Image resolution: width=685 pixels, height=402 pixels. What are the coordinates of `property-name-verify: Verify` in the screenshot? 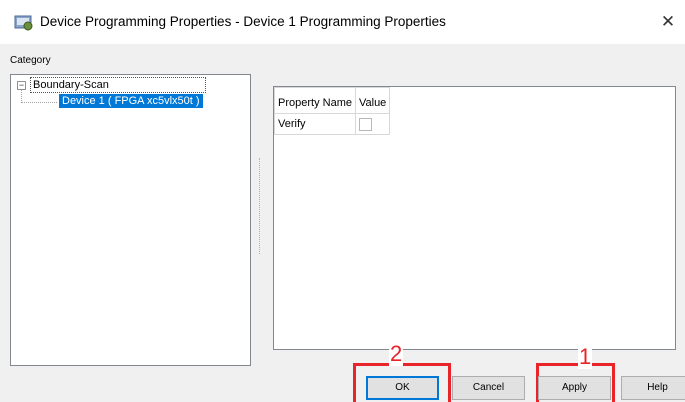 It's located at (315, 124).